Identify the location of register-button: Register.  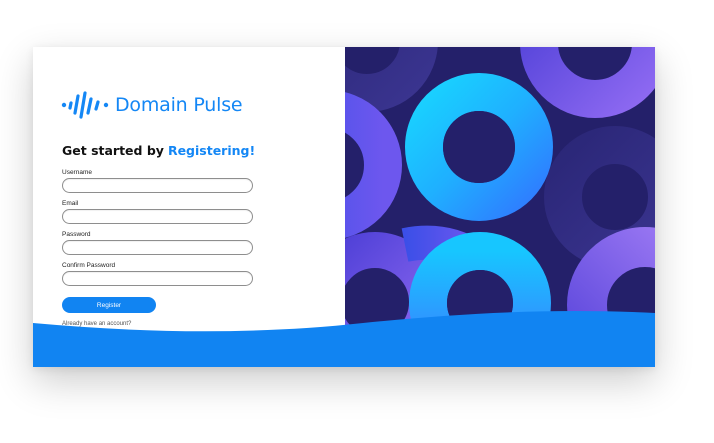
(109, 305).